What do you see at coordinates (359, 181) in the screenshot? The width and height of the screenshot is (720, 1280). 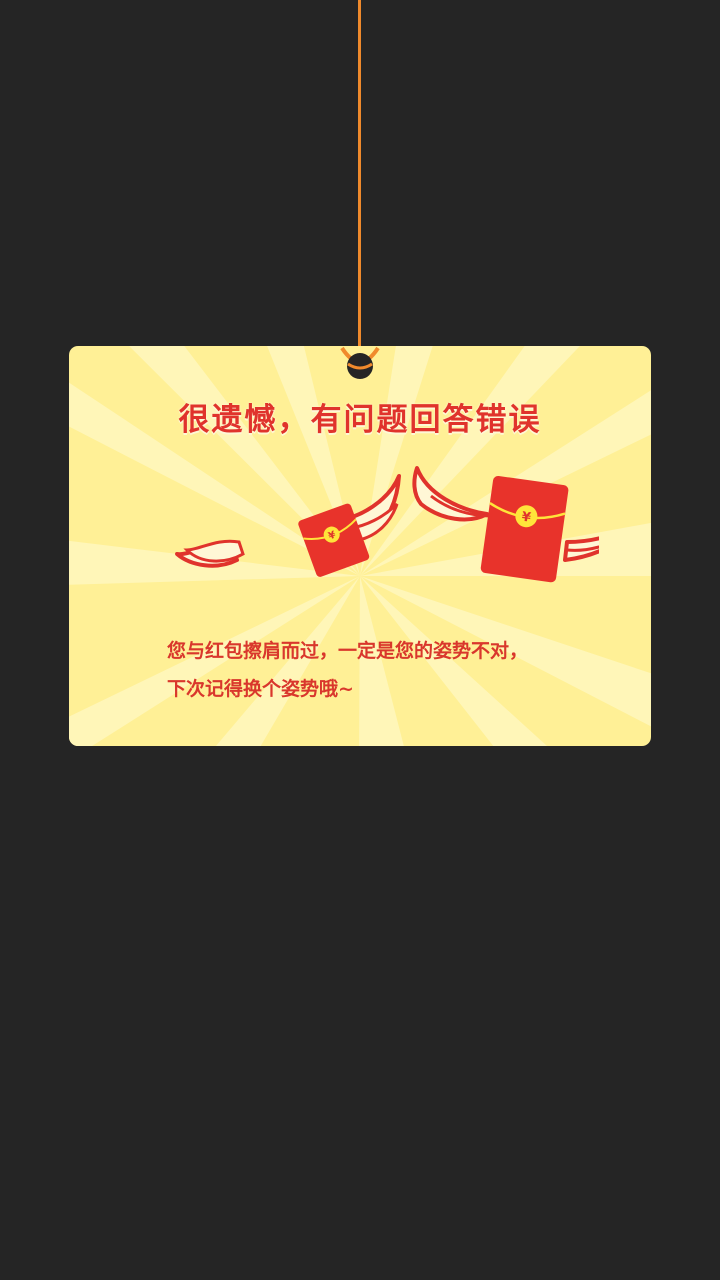 I see `hanging-string` at bounding box center [359, 181].